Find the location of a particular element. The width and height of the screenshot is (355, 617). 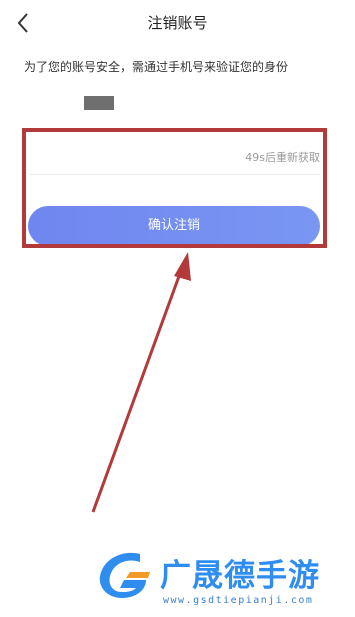

watermark-brand: 广晟德手游 is located at coordinates (240, 576).